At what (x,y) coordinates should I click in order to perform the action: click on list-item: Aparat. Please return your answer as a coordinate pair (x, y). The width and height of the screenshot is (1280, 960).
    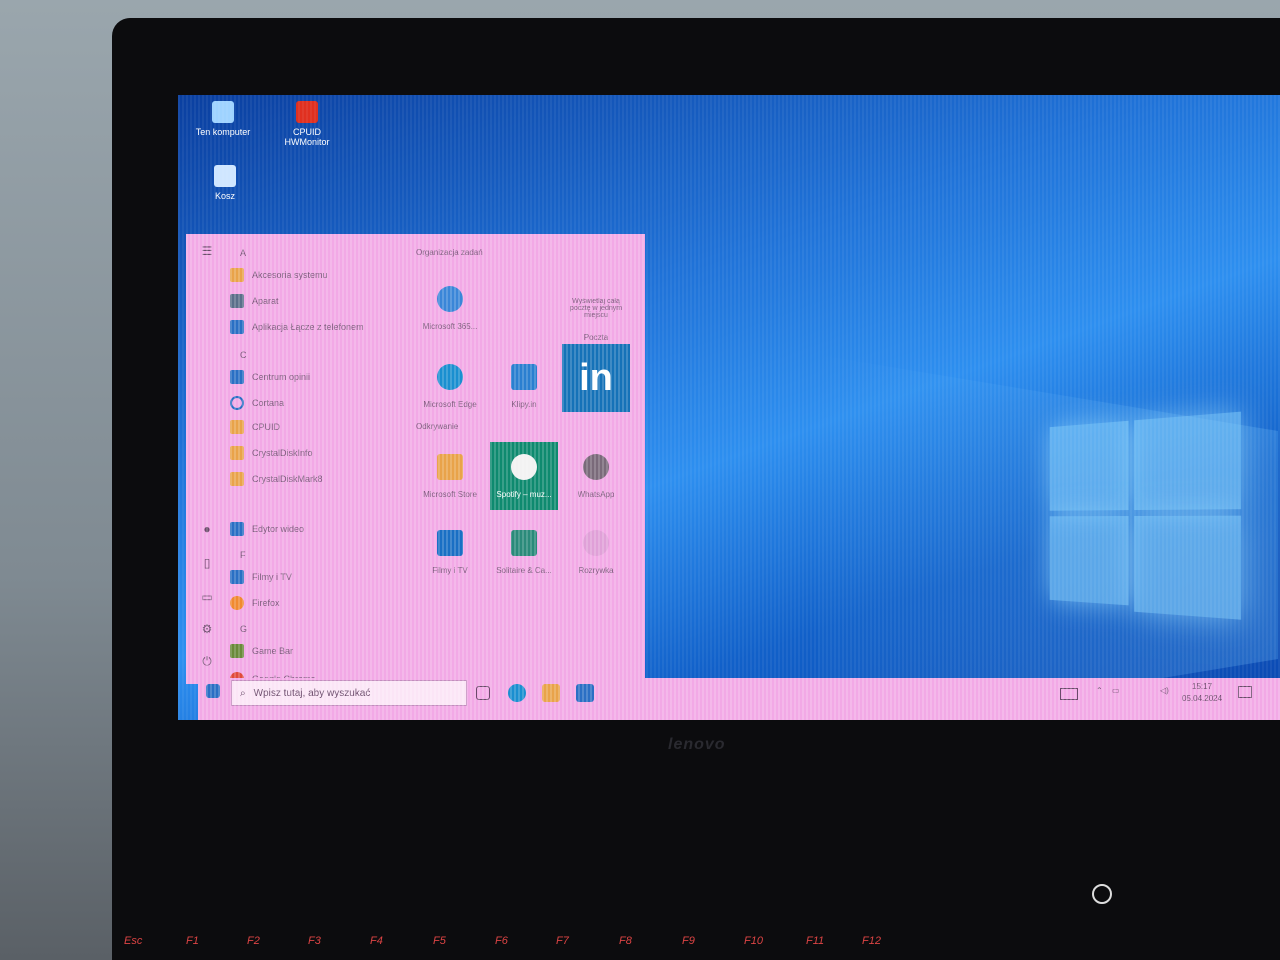
    Looking at the image, I should click on (254, 301).